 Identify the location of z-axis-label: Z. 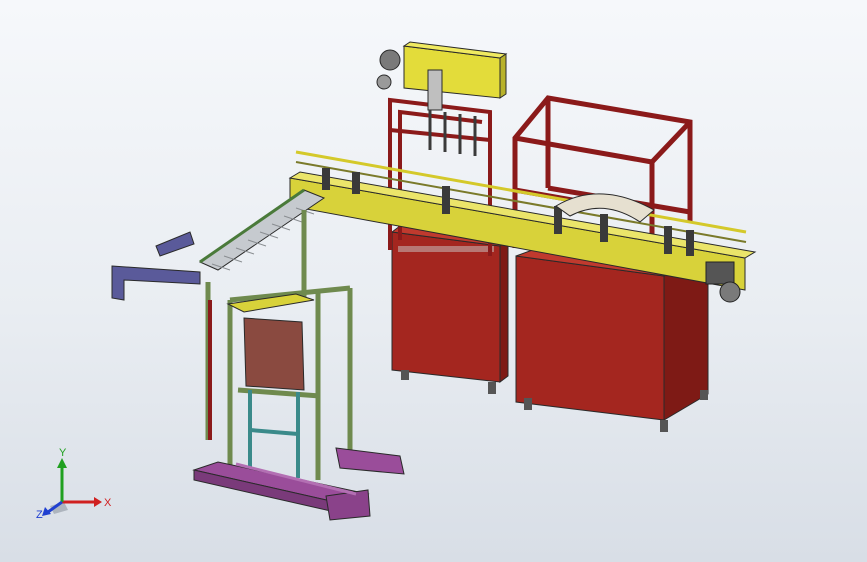
(39, 515).